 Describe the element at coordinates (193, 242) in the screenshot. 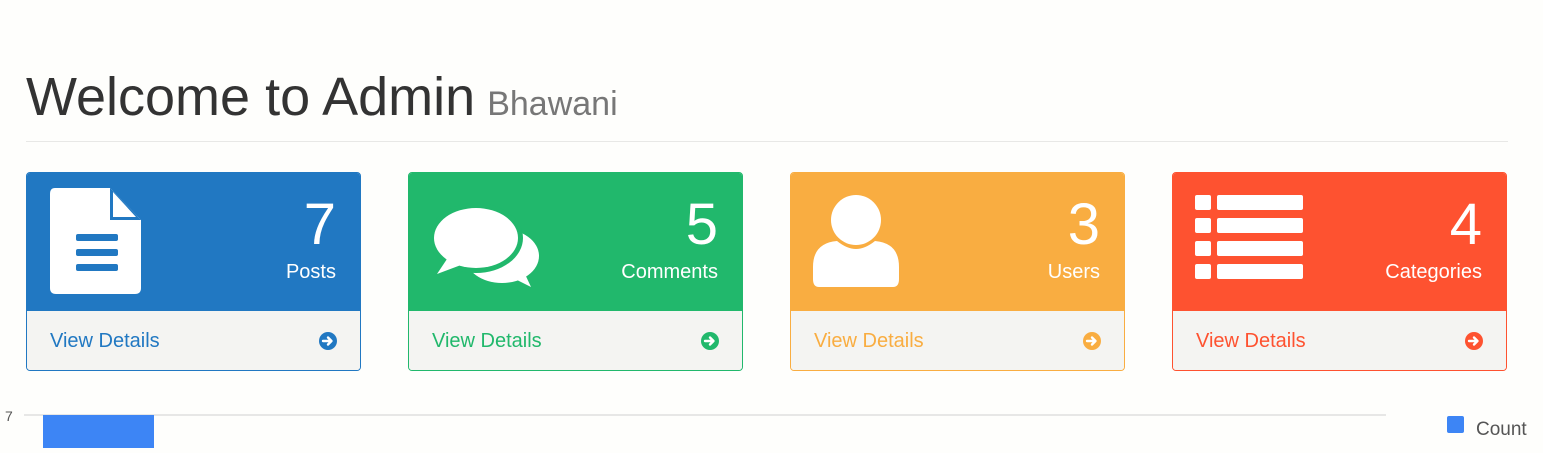

I see `posts-panel-heading: 7 Posts` at that location.